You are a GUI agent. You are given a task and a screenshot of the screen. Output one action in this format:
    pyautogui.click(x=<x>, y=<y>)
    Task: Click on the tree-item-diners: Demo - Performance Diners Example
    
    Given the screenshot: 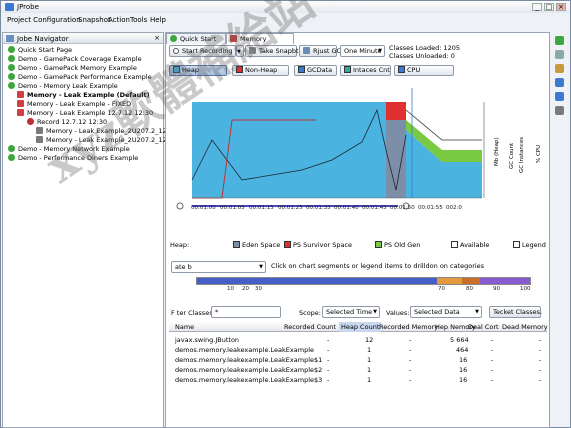 What is the action you would take?
    pyautogui.click(x=73, y=158)
    